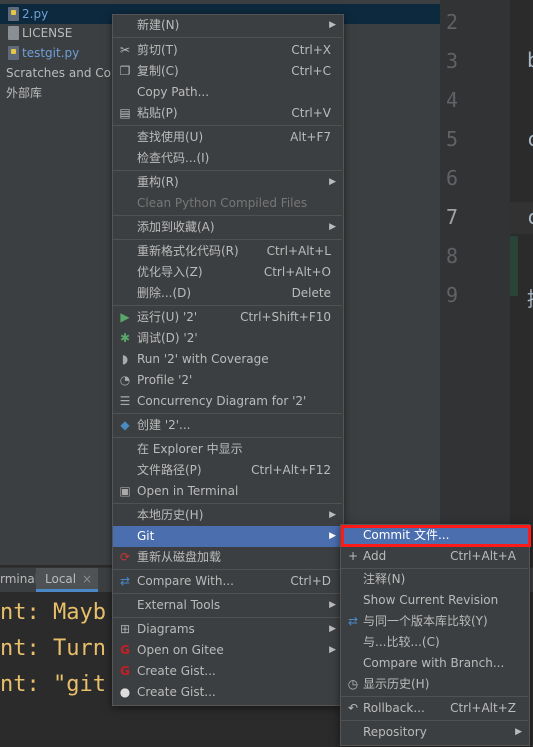 The height and width of the screenshot is (747, 533). I want to click on change-marker, so click(514, 266).